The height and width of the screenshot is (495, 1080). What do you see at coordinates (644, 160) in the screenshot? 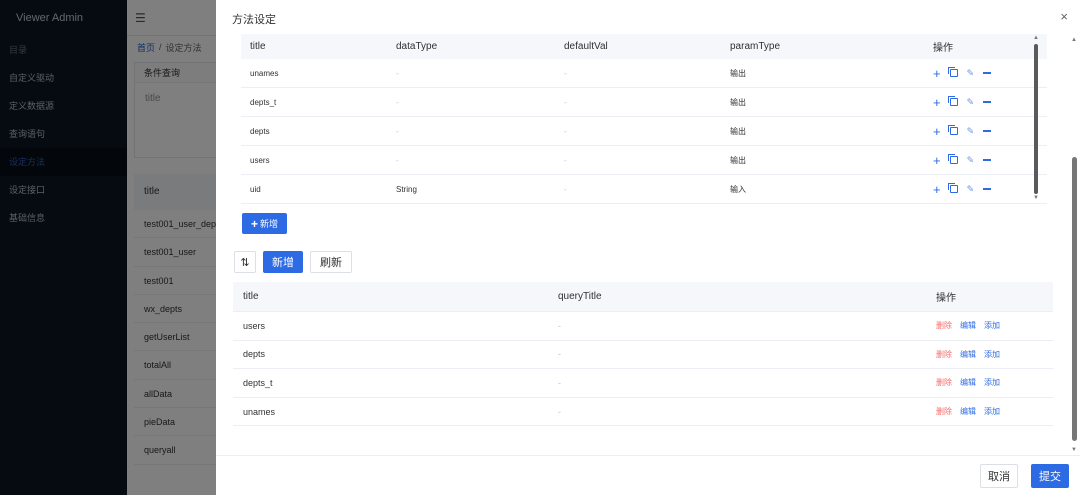
I see `param-row: users - - 输出 + ✎` at bounding box center [644, 160].